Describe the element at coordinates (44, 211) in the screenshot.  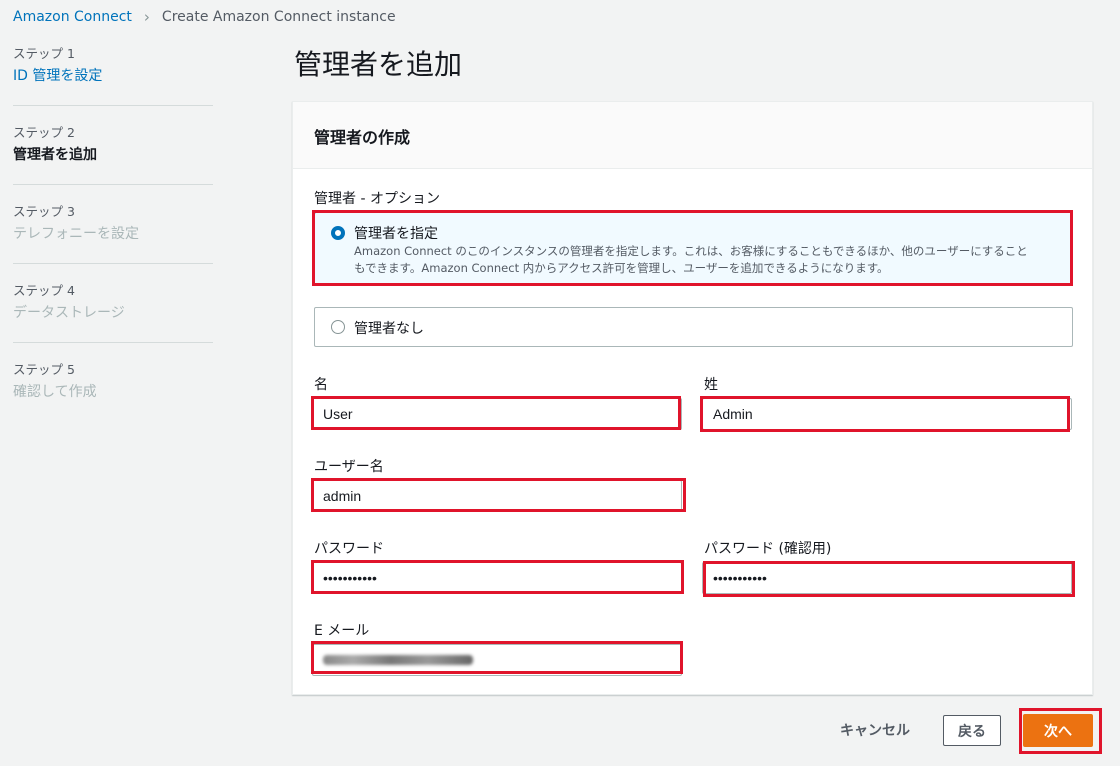
I see `step-number: ステップ 3` at that location.